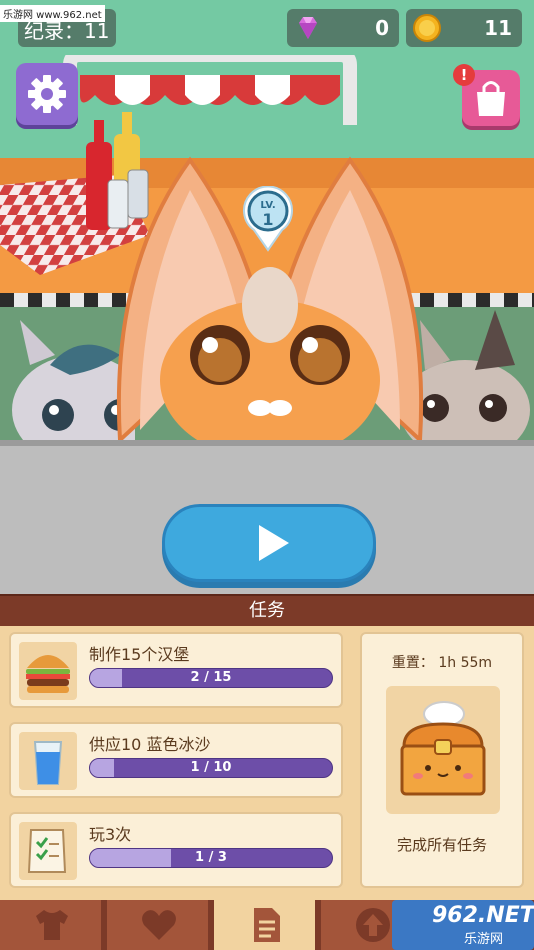 The width and height of the screenshot is (534, 950). What do you see at coordinates (442, 663) in the screenshot?
I see `reset-timer: 重置： 1h 55m` at bounding box center [442, 663].